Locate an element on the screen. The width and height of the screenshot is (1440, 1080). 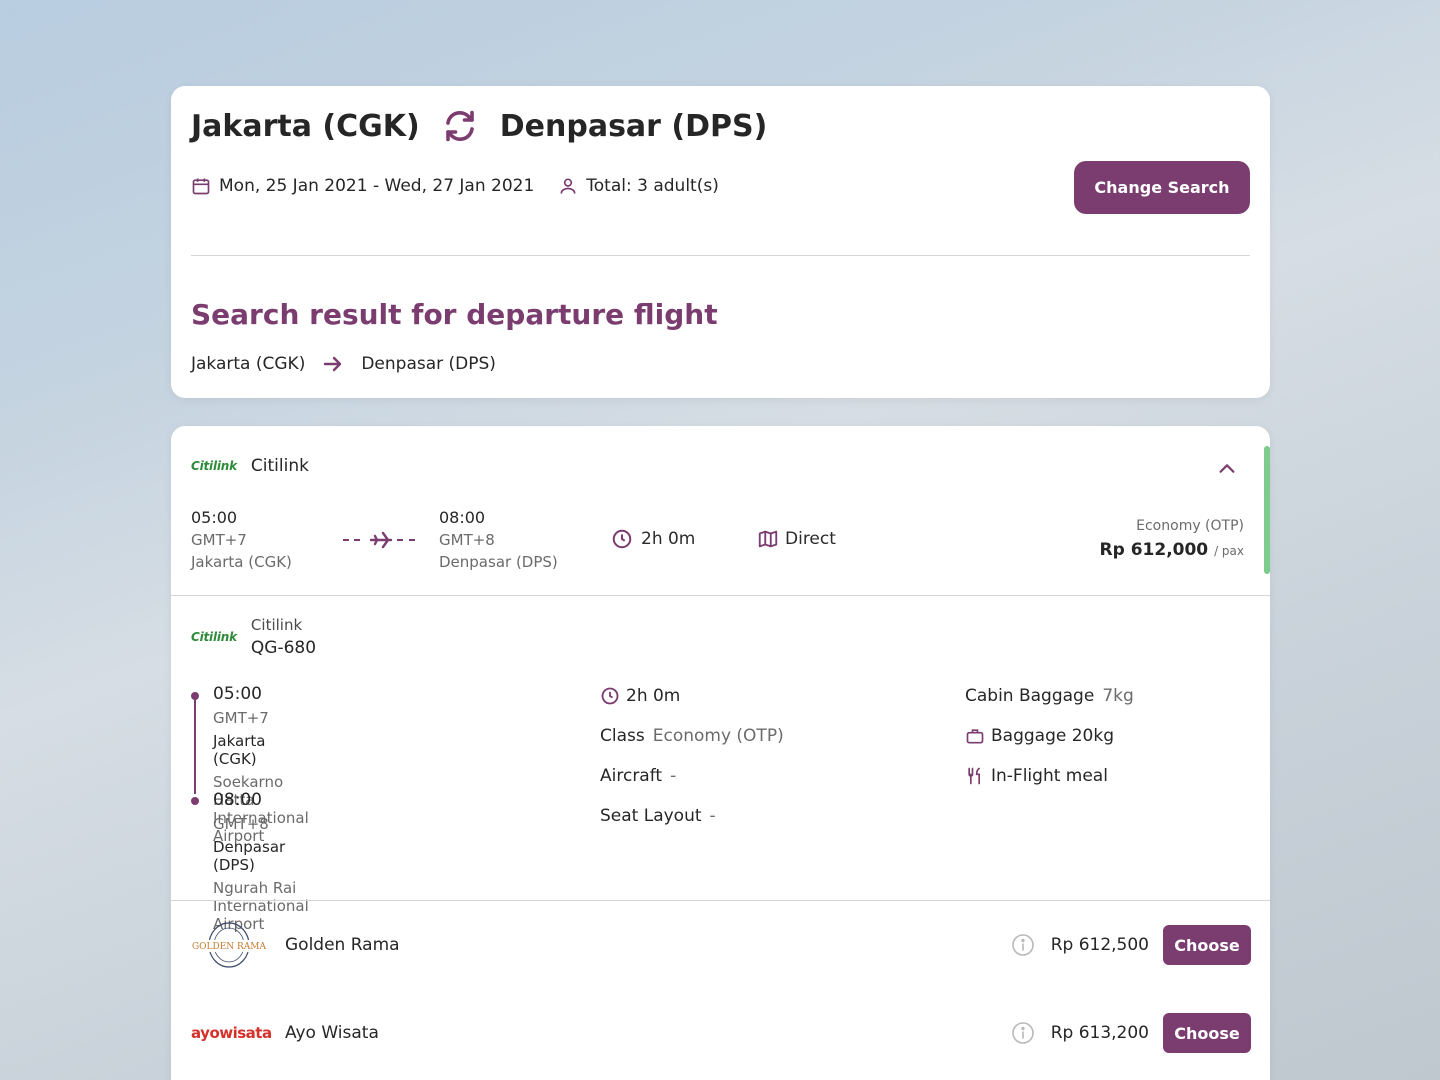
agent-row: ayowisata Ayo Wisata Rp 613,200 Choose is located at coordinates (721, 1033).